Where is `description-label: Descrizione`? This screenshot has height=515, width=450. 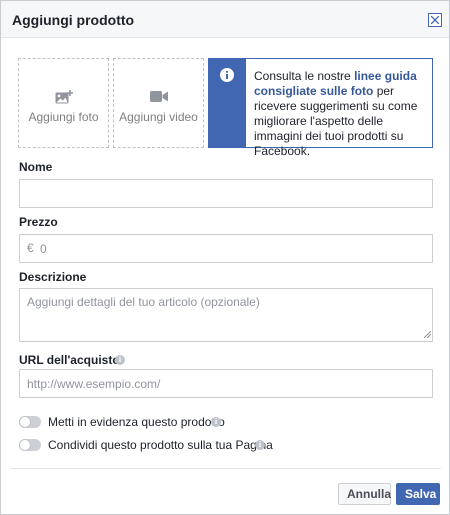
description-label: Descrizione is located at coordinates (53, 277).